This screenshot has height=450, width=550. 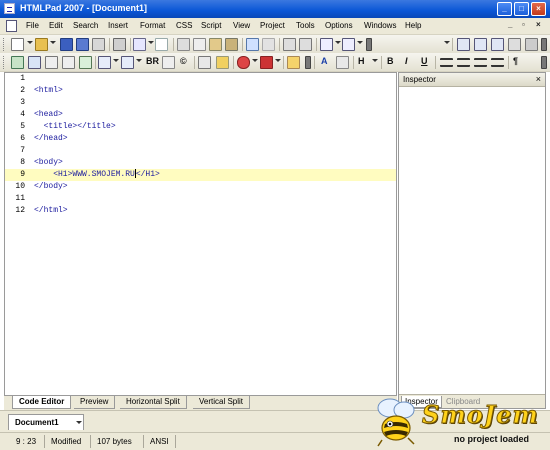 What do you see at coordinates (11, 26) in the screenshot?
I see `document-icon` at bounding box center [11, 26].